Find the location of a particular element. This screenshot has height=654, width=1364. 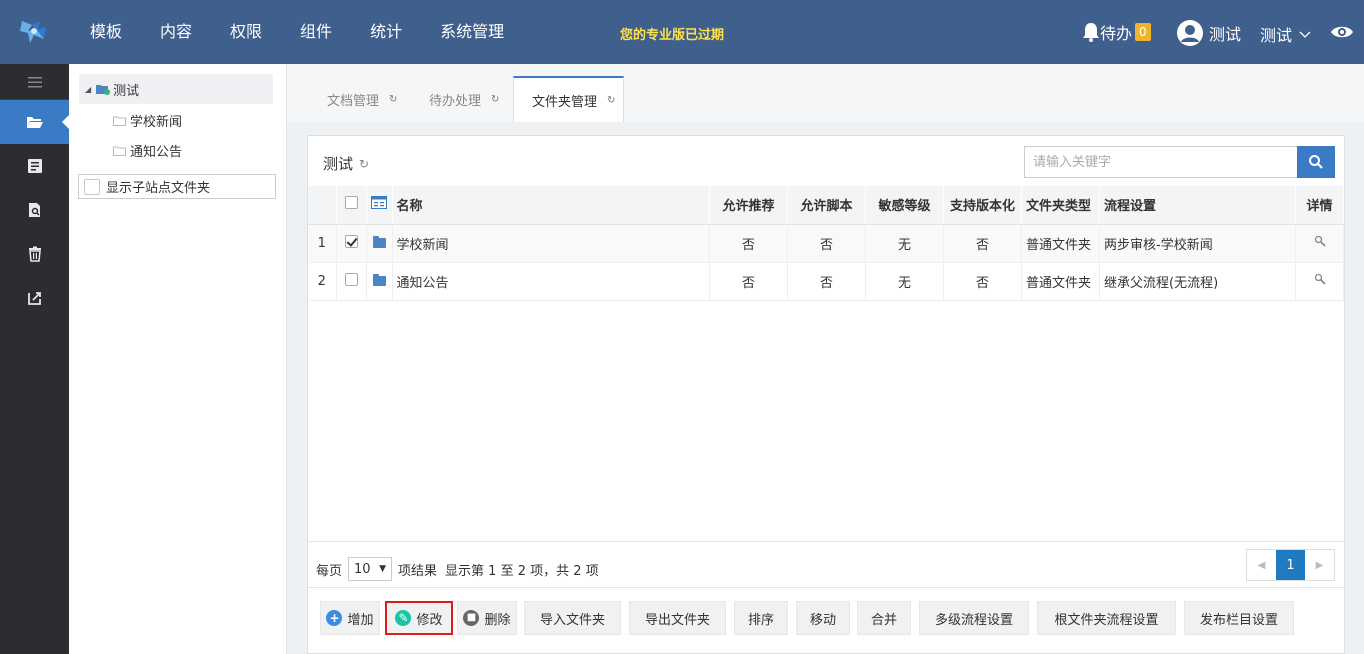

next-page-button: ▶ is located at coordinates (1319, 565).